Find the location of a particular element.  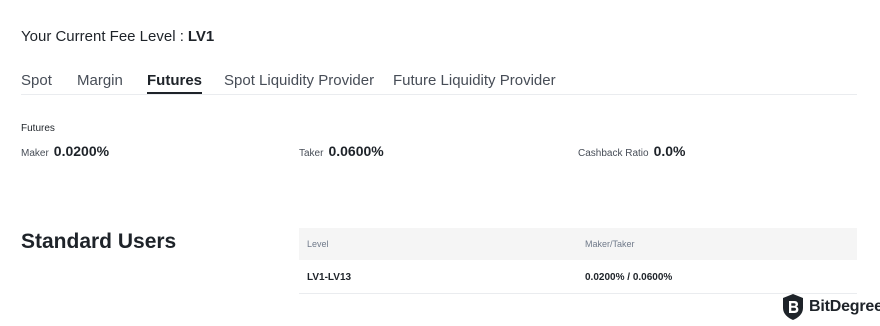

tab-spot: Spot is located at coordinates (36, 80).